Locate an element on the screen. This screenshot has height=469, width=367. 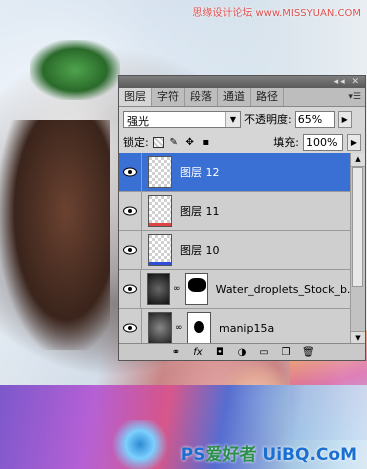
fill-slider-arrow-icon: ▶ is located at coordinates (354, 142).